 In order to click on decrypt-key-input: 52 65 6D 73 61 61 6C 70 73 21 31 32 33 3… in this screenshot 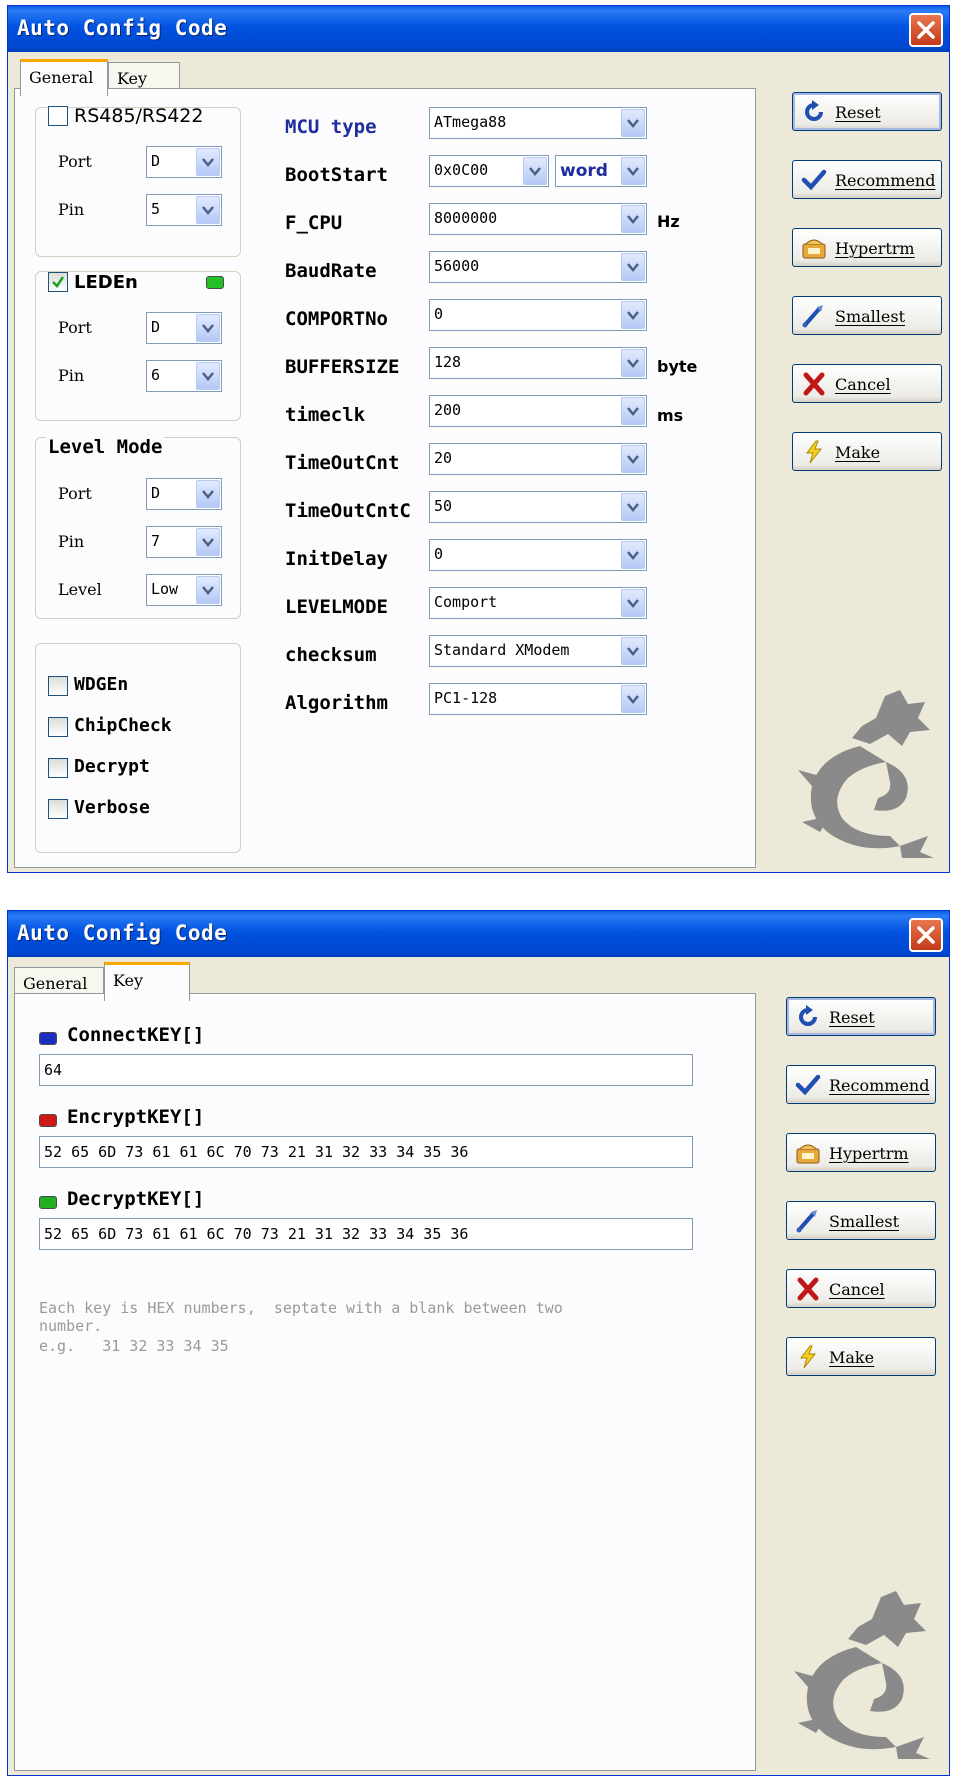, I will do `click(366, 1234)`.